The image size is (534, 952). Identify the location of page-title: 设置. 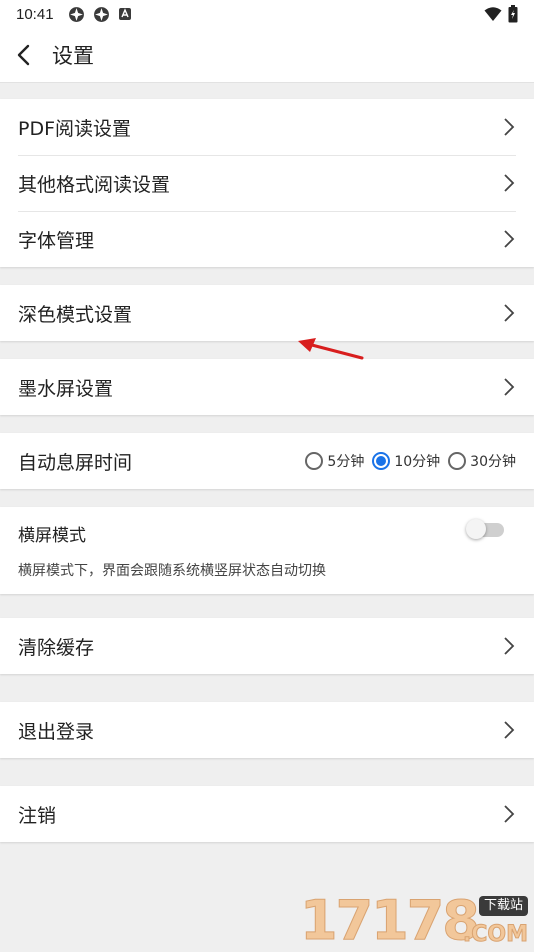
(73, 56).